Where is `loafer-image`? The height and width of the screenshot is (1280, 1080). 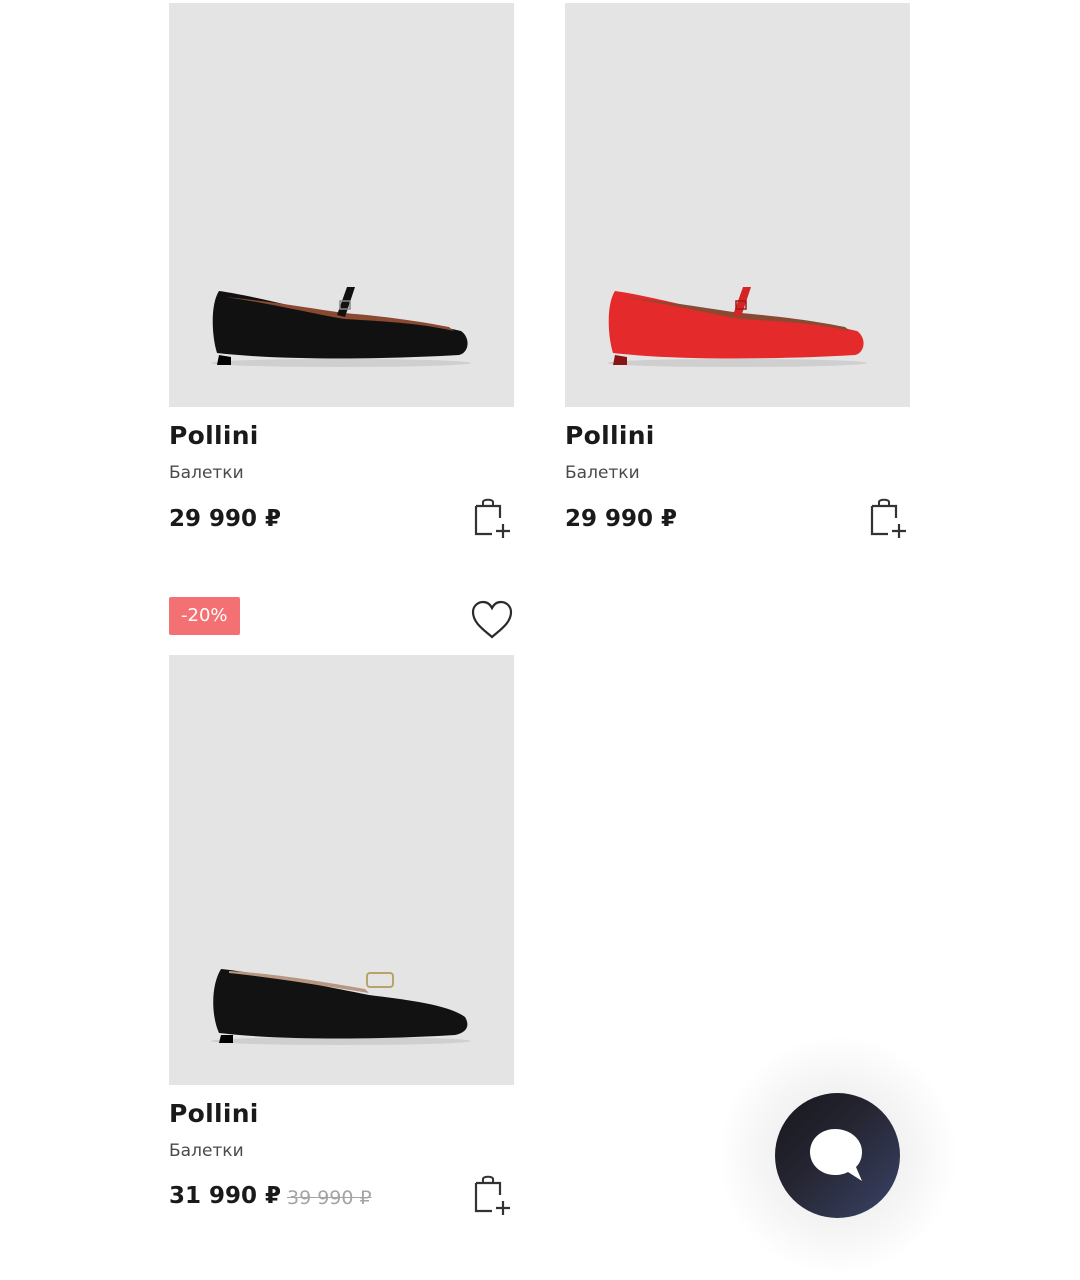
loafer-image is located at coordinates (341, 870).